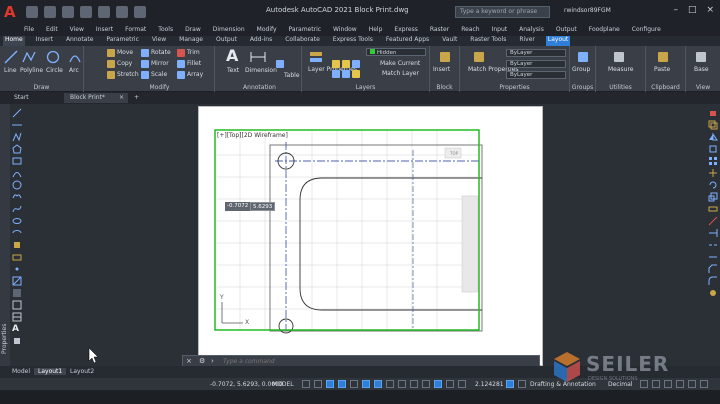 Image resolution: width=720 pixels, height=404 pixels. What do you see at coordinates (378, 384) in the screenshot?
I see `object-snap-icon` at bounding box center [378, 384].